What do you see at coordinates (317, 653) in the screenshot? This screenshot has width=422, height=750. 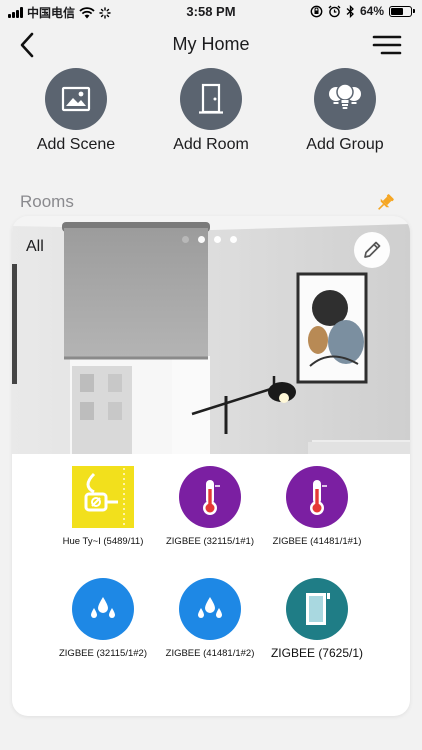 I see `device-label: ZIGBEE (7625/1)` at bounding box center [317, 653].